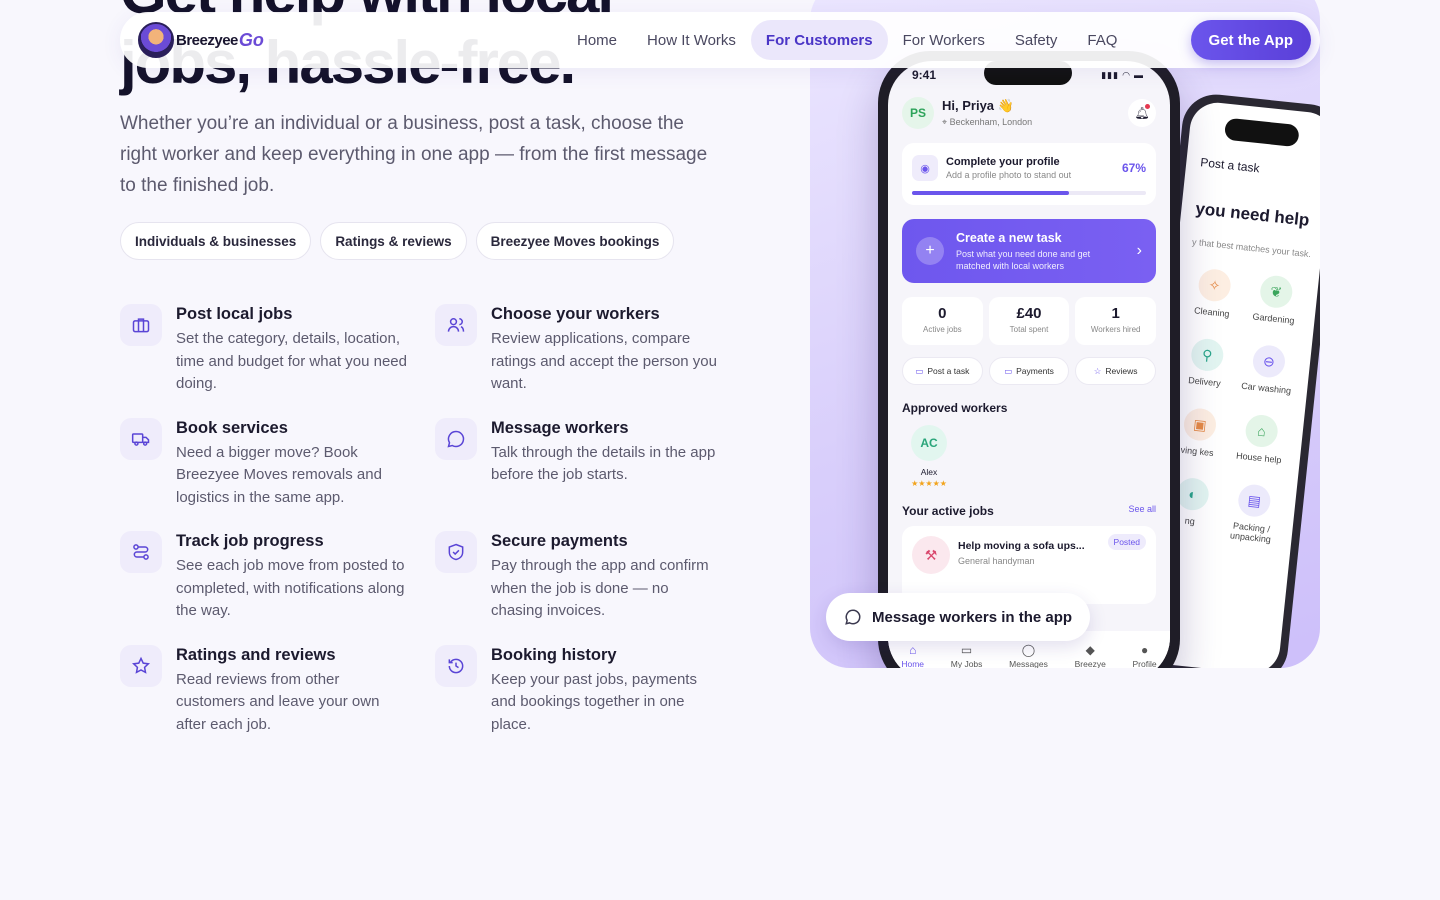 Image resolution: width=1440 pixels, height=900 pixels. I want to click on message-icon, so click(853, 617).